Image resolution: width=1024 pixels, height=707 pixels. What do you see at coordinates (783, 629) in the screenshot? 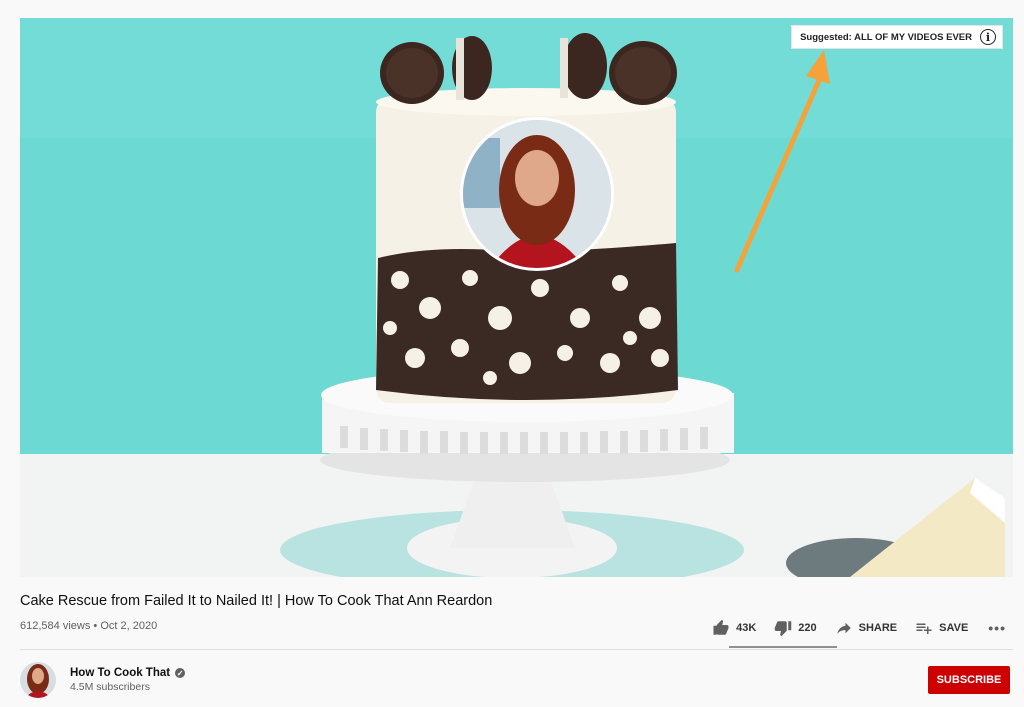
I see `thumb-down-icon` at bounding box center [783, 629].